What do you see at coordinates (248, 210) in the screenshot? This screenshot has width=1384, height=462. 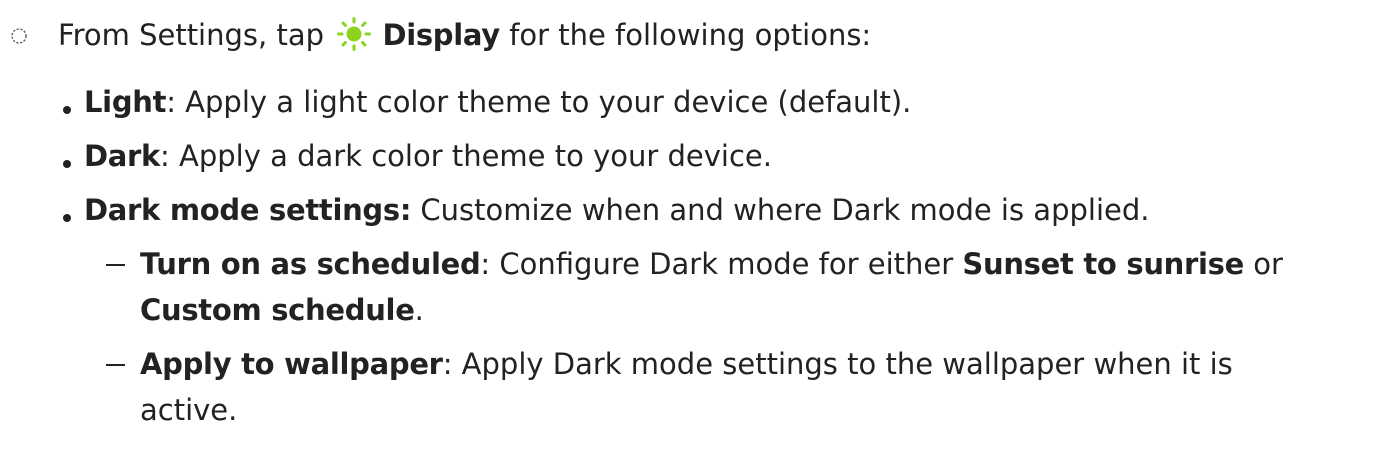 I see `list-item-term: Dark mode settings:` at bounding box center [248, 210].